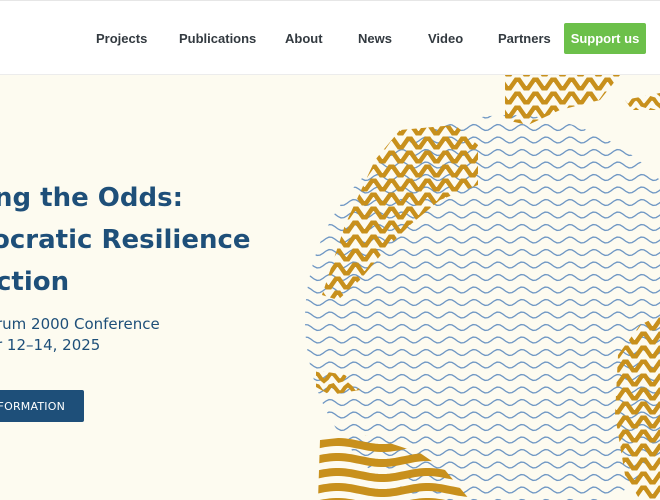  What do you see at coordinates (121, 38) in the screenshot?
I see `nav-link-projects: Projects` at bounding box center [121, 38].